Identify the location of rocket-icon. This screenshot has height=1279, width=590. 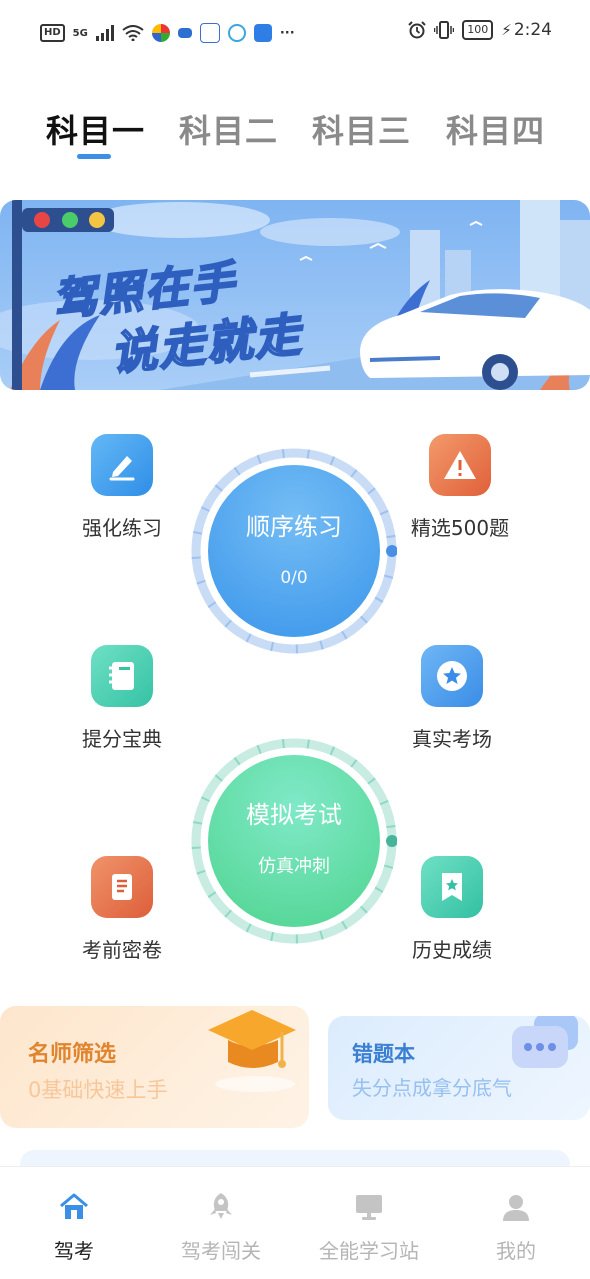
(221, 1204).